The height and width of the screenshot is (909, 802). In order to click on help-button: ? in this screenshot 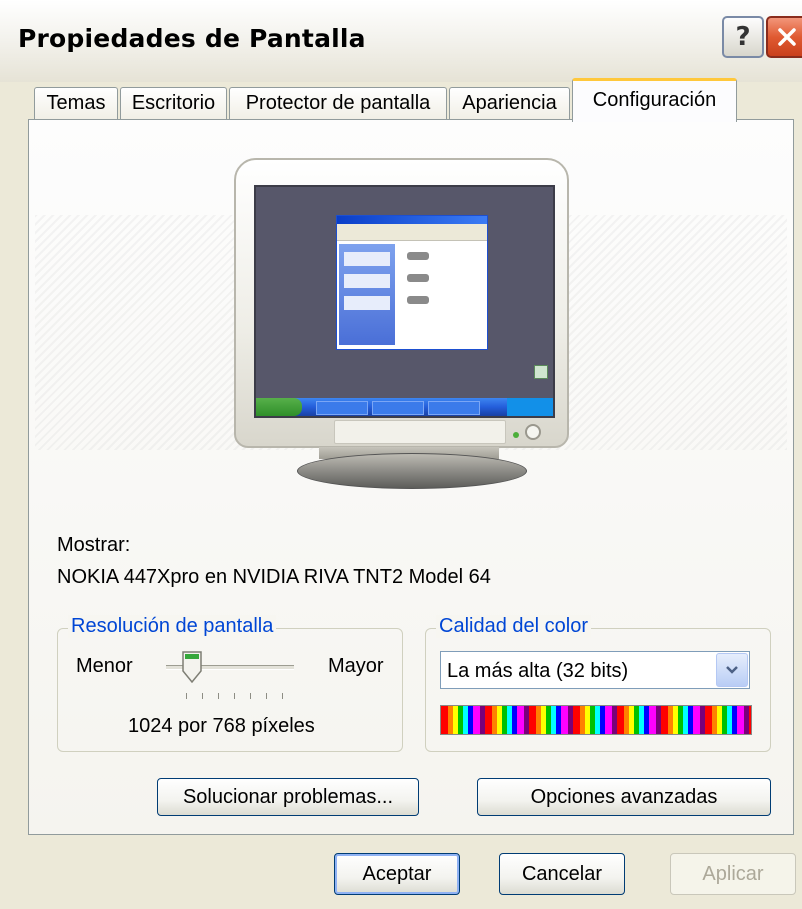, I will do `click(743, 37)`.